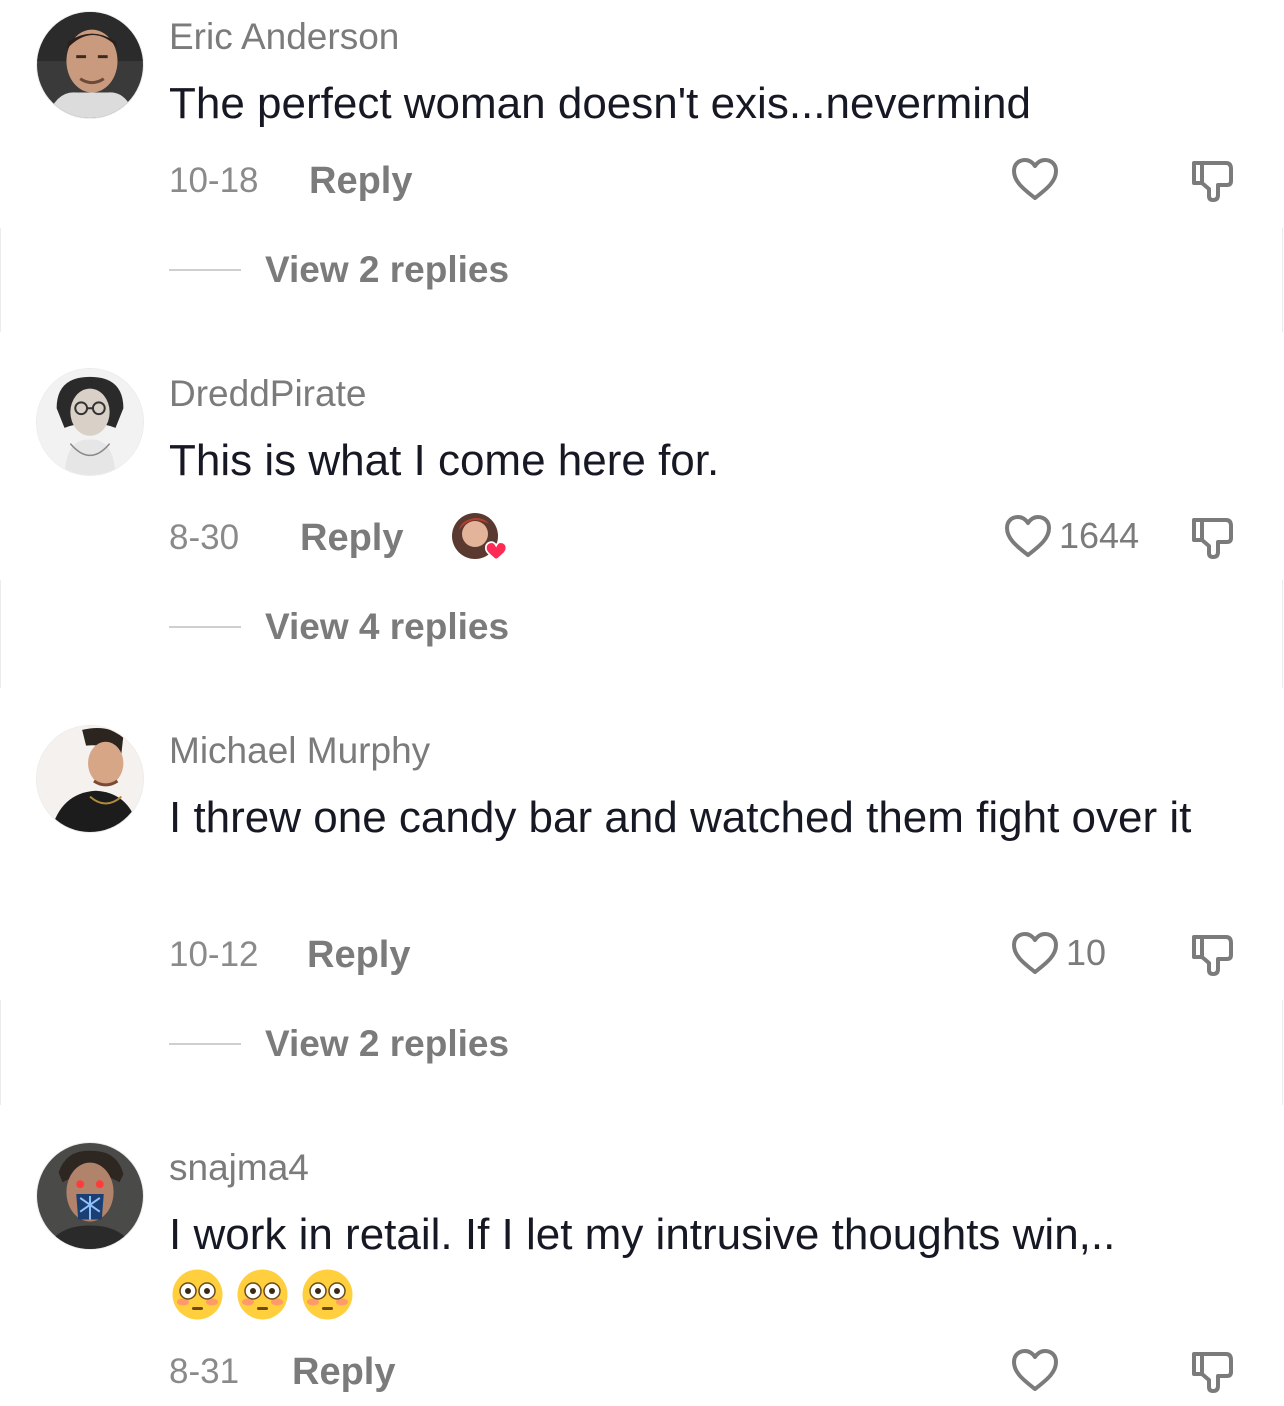 This screenshot has width=1284, height=1406. Describe the element at coordinates (214, 180) in the screenshot. I see `comment-date: 10-18` at that location.